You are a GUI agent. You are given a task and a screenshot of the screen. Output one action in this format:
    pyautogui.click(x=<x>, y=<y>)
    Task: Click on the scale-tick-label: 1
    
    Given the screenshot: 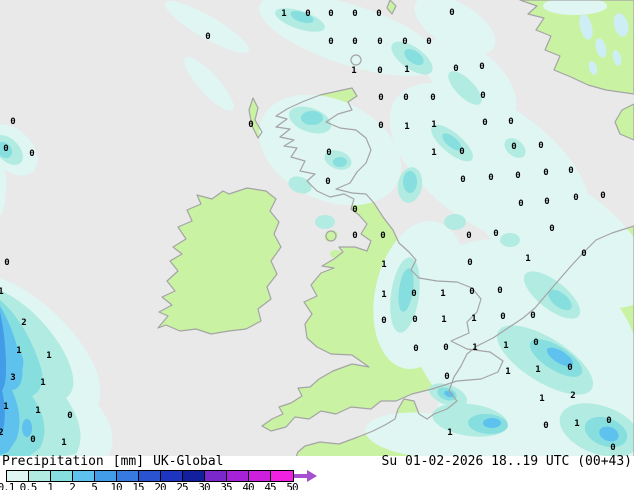 What is the action you would take?
    pyautogui.click(x=50, y=485)
    